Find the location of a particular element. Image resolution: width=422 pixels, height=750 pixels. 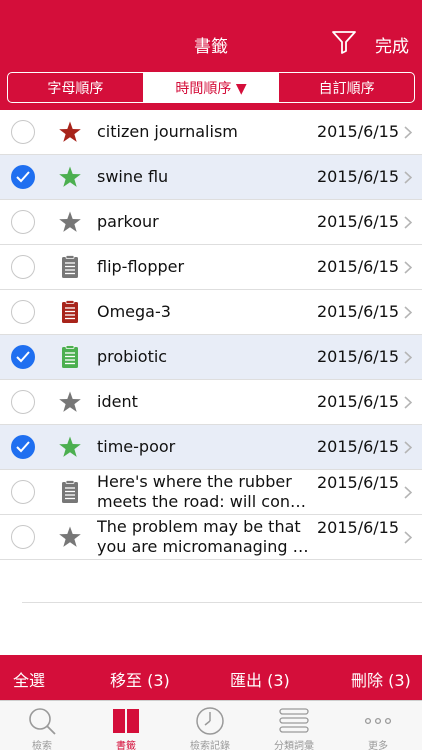

bookmark-term: Omega-3 is located at coordinates (134, 311).